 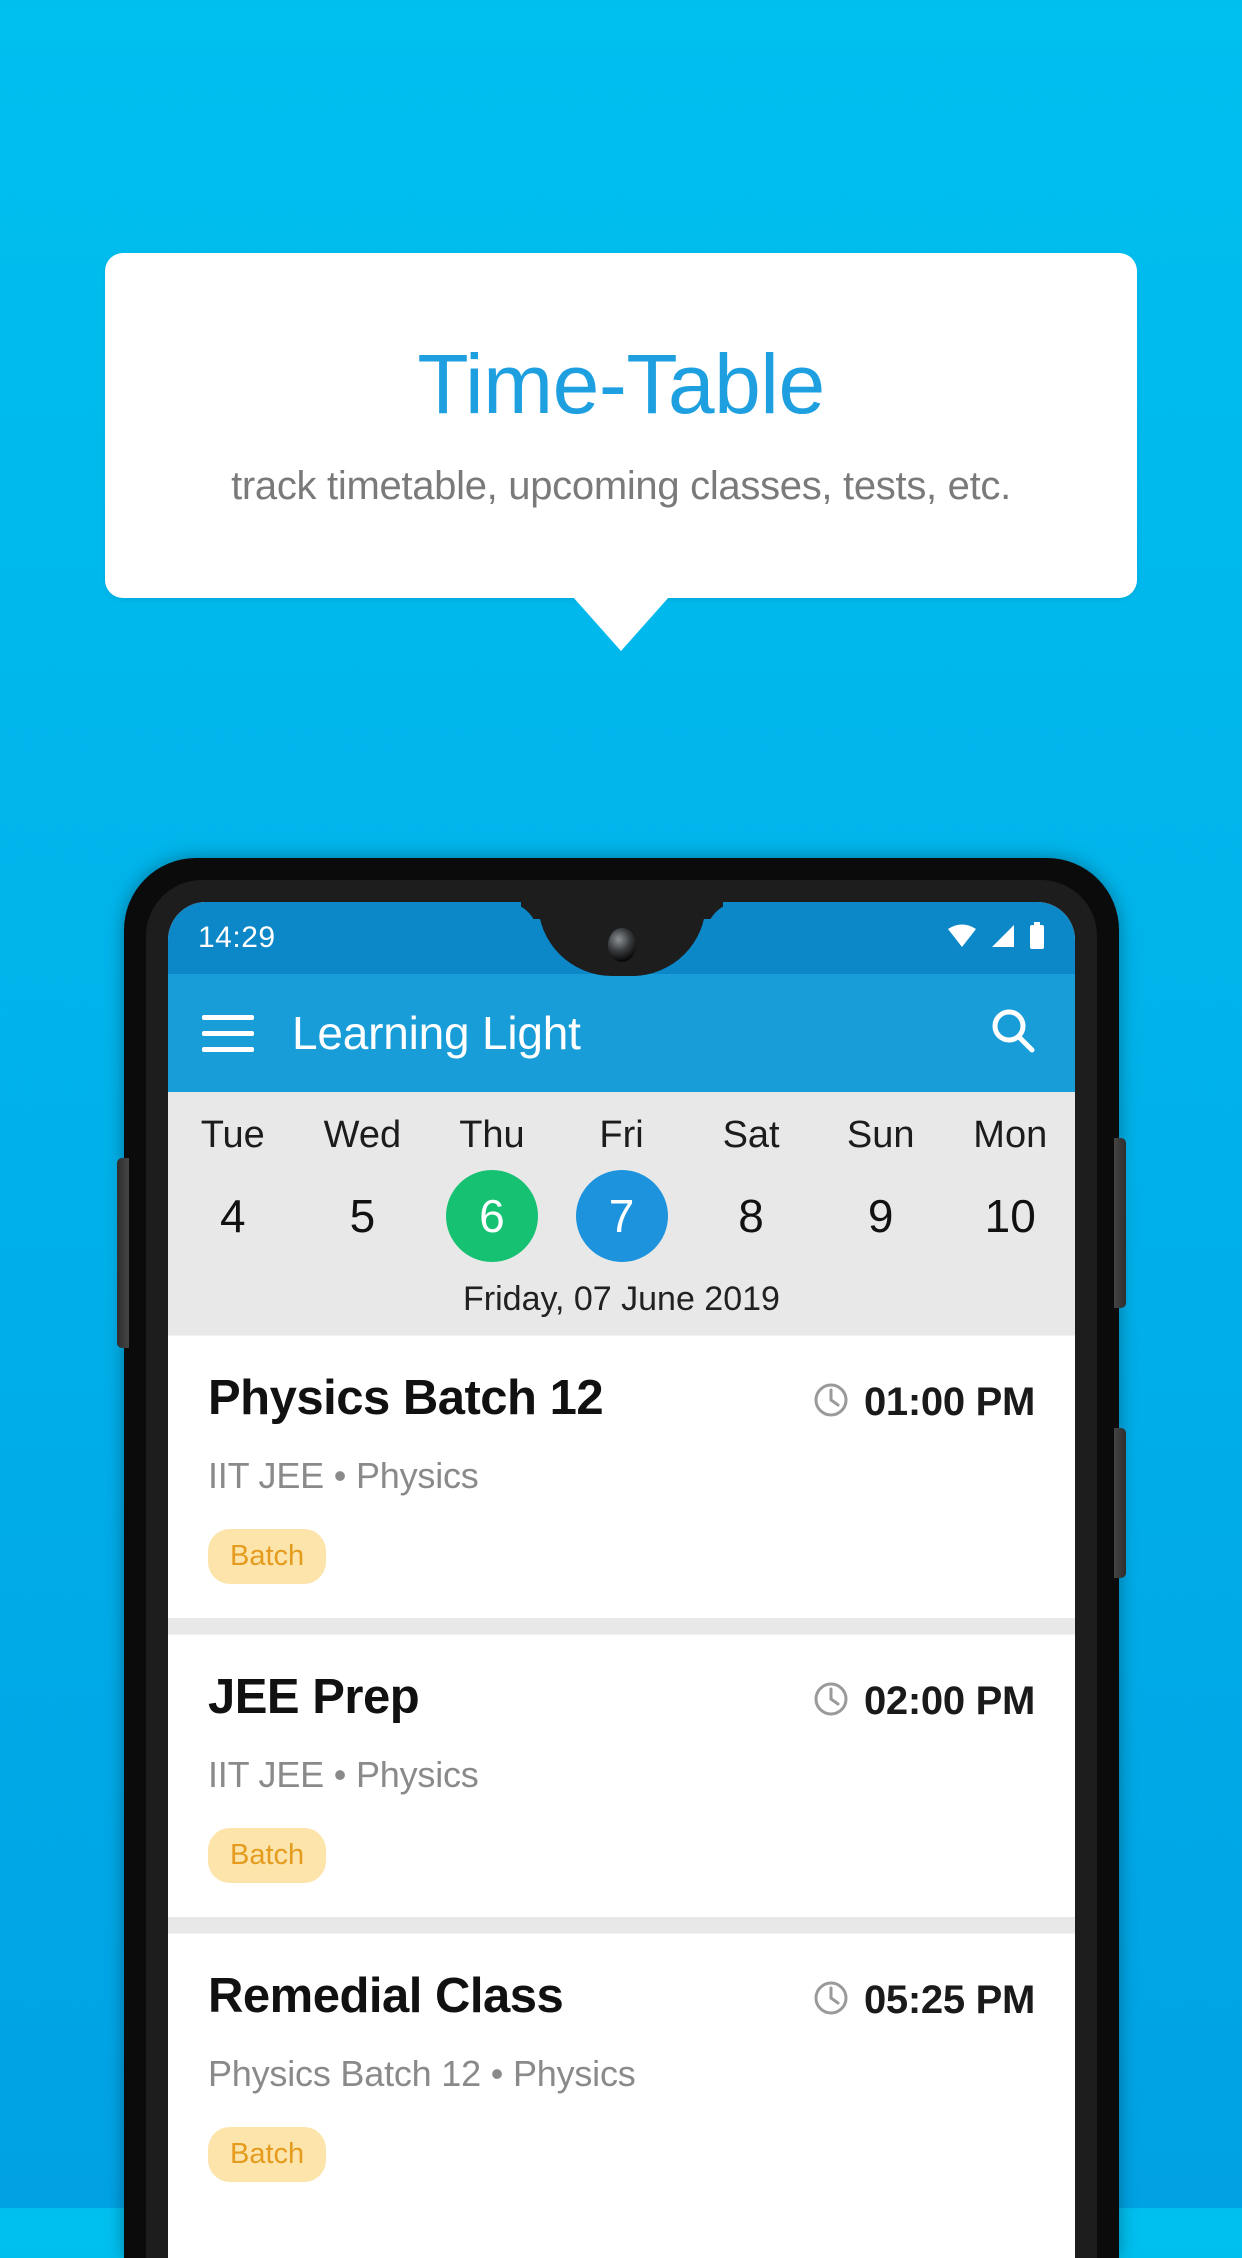 I want to click on weekday-label: Mon, so click(x=1010, y=1135).